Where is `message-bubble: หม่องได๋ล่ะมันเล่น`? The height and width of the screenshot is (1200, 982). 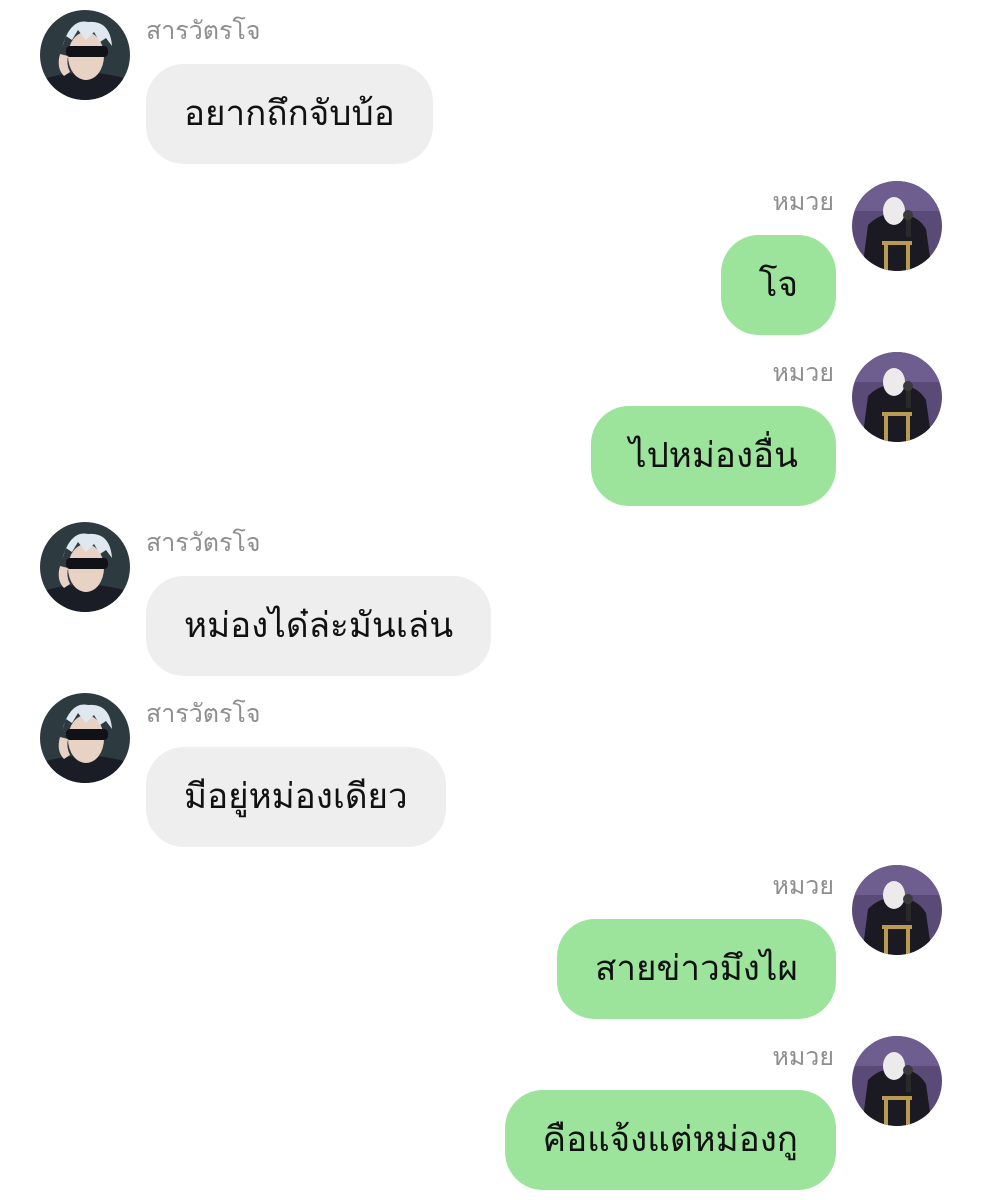
message-bubble: หม่องได๋ล่ะมันเล่น is located at coordinates (319, 626).